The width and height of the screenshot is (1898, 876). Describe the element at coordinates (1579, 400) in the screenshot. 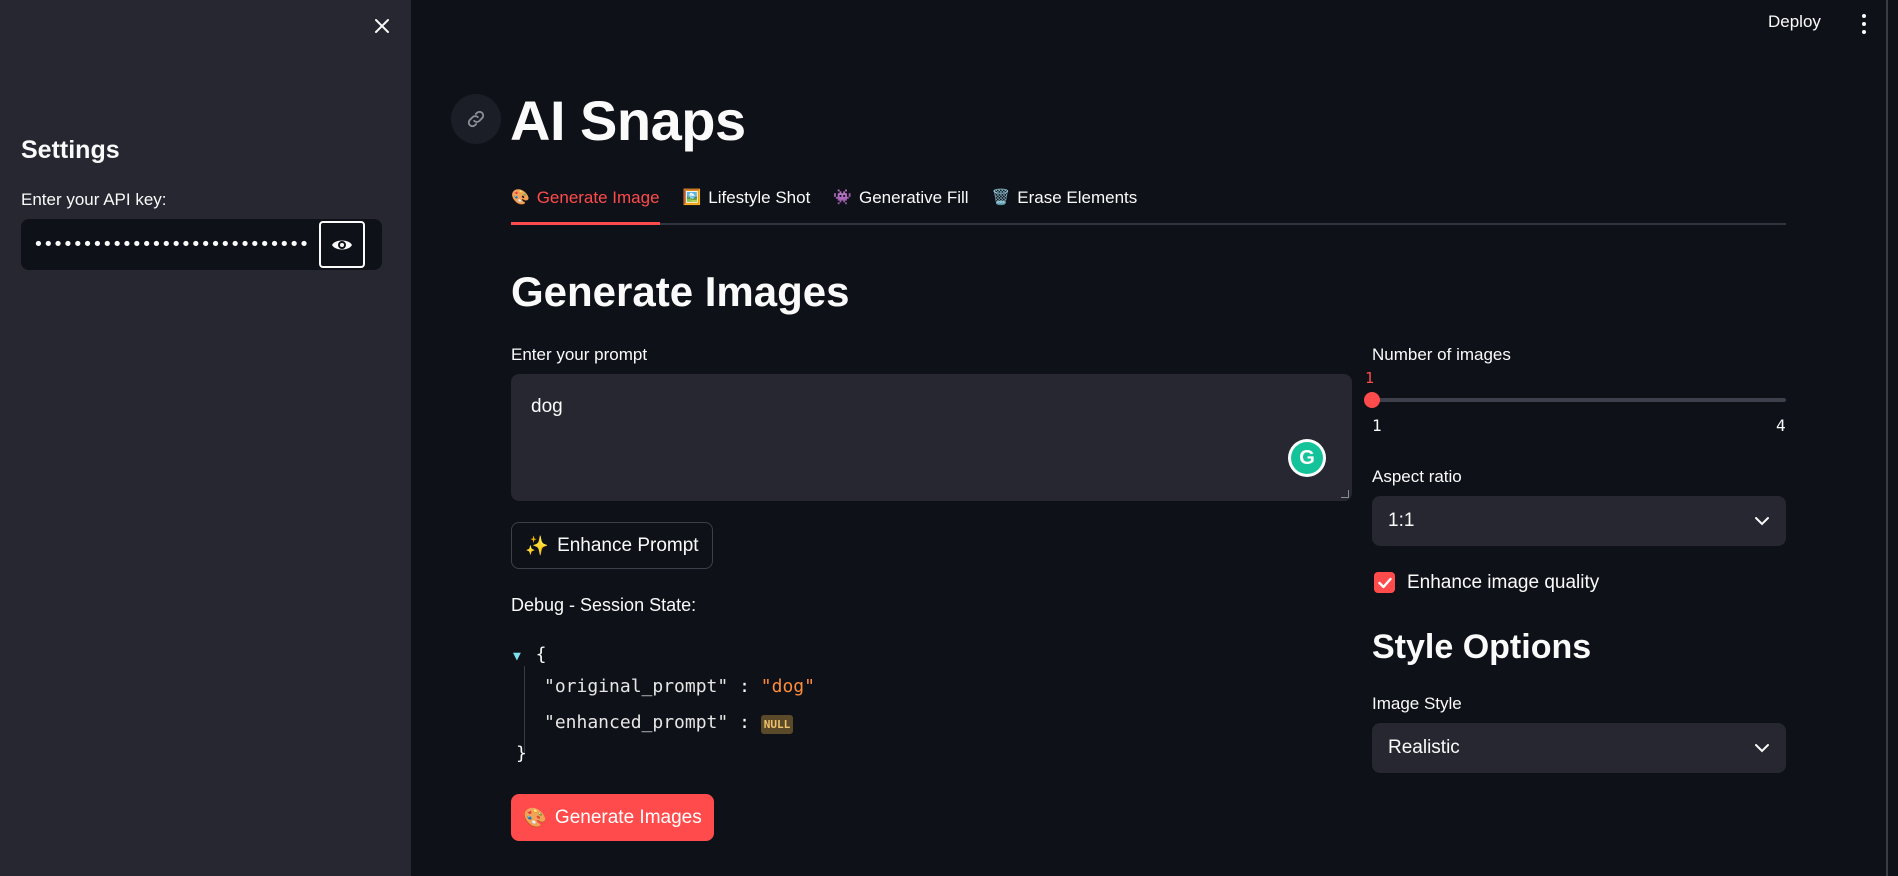

I see `num-images-slider` at that location.